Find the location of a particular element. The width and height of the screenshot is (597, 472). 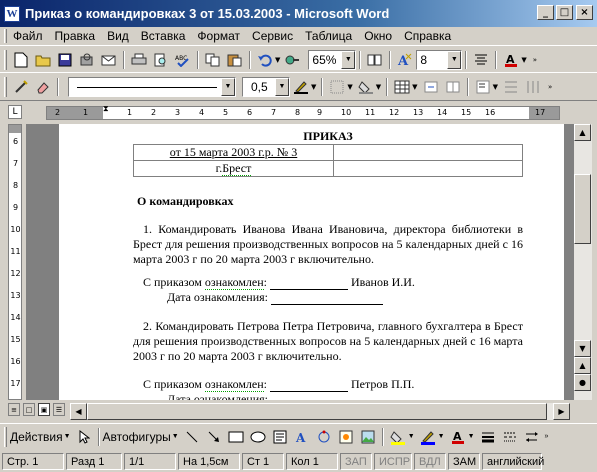

insert-table-icon is located at coordinates (402, 87).